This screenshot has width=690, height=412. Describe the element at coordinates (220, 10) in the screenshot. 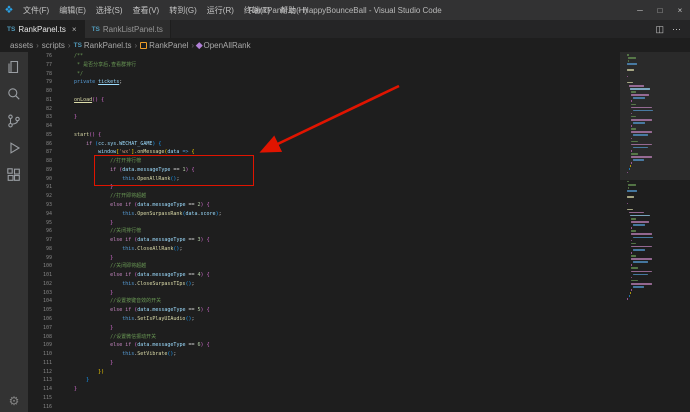

I see `menu-run: 运行(R)` at that location.